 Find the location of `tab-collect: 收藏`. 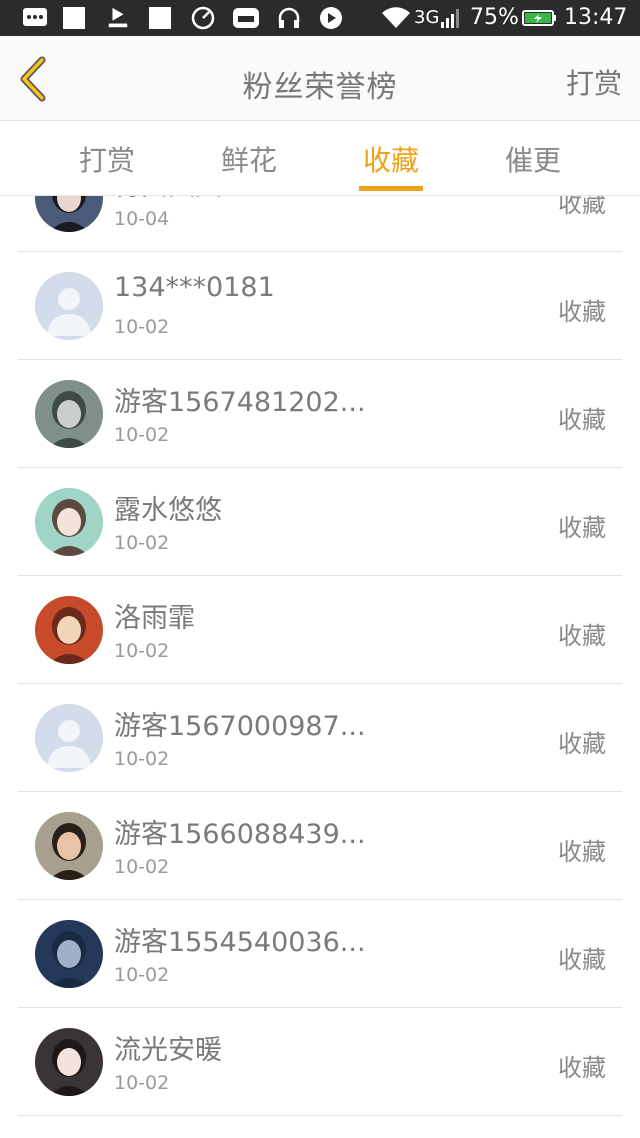

tab-collect: 收藏 is located at coordinates (391, 165).